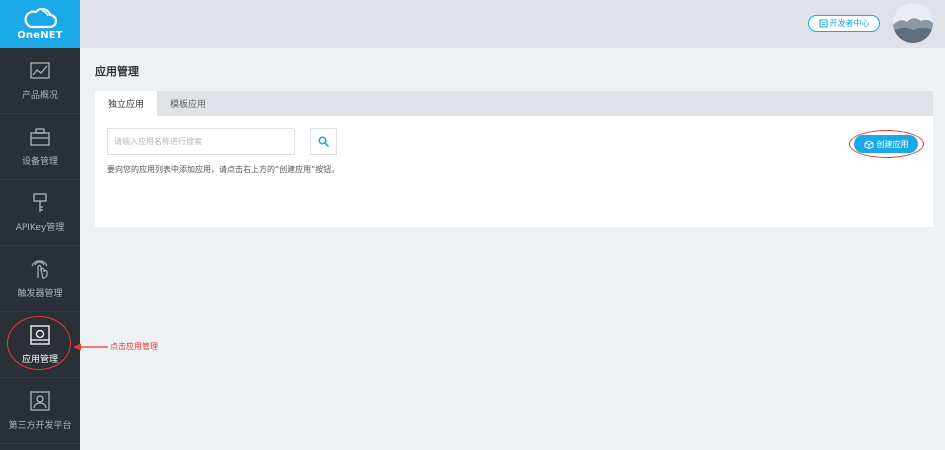 The image size is (945, 450). Describe the element at coordinates (849, 23) in the screenshot. I see `developer-center-label: 开发者中心` at that location.